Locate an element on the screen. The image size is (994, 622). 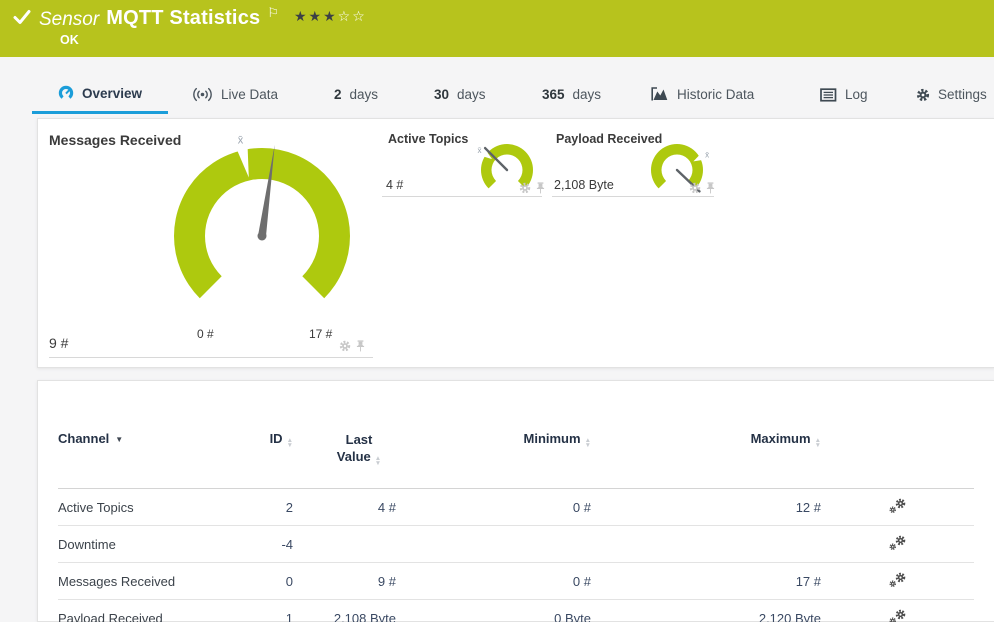
priority-stars: ★★★☆☆ is located at coordinates (330, 16).